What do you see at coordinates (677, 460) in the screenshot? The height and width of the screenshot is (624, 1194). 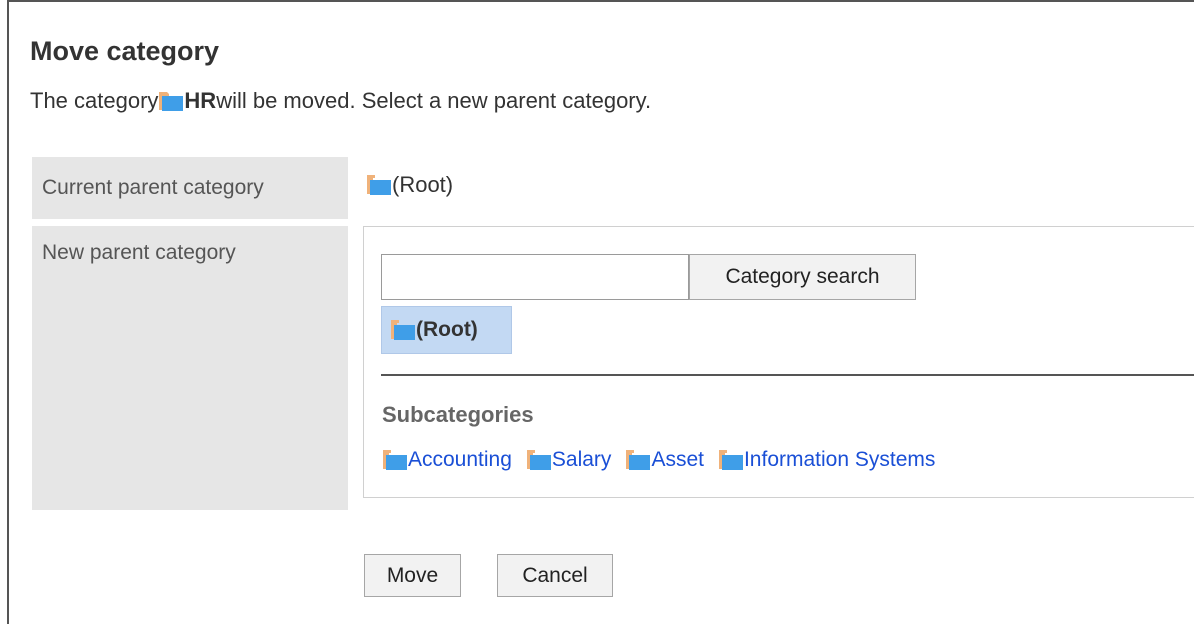 I see `subcategory-link: Asset` at bounding box center [677, 460].